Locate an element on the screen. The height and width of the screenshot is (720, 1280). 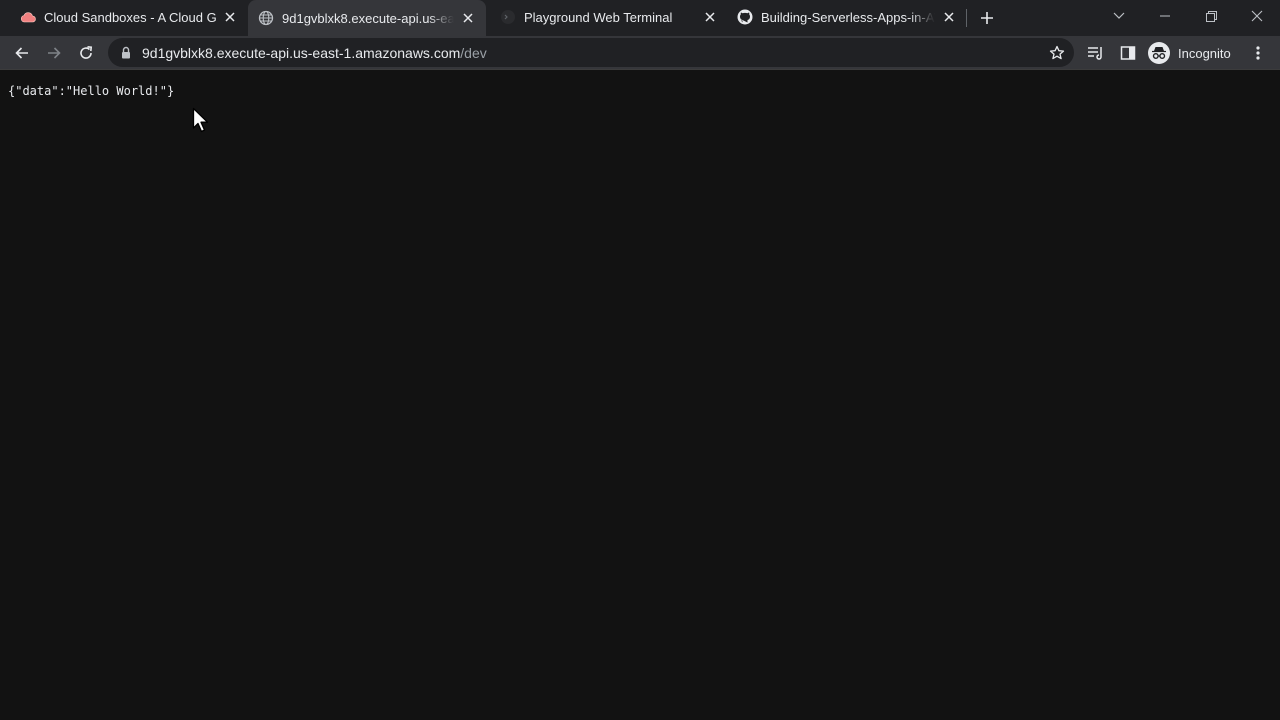
url-path: /dev is located at coordinates (473, 52).